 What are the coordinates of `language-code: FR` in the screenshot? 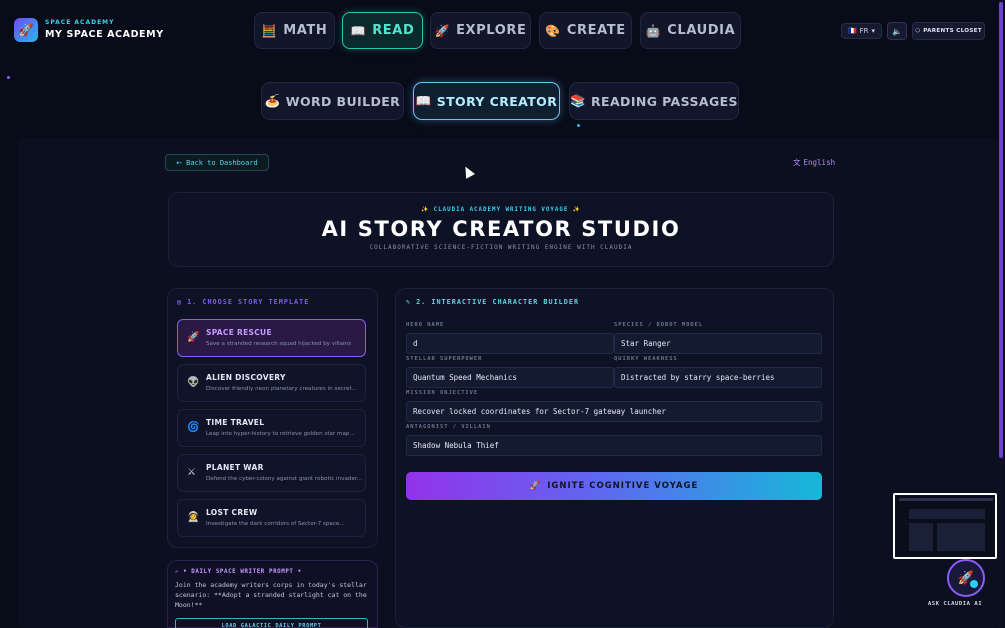 It's located at (864, 31).